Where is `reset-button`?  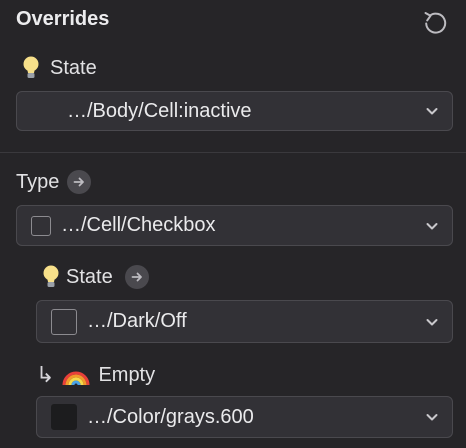 reset-button is located at coordinates (435, 22).